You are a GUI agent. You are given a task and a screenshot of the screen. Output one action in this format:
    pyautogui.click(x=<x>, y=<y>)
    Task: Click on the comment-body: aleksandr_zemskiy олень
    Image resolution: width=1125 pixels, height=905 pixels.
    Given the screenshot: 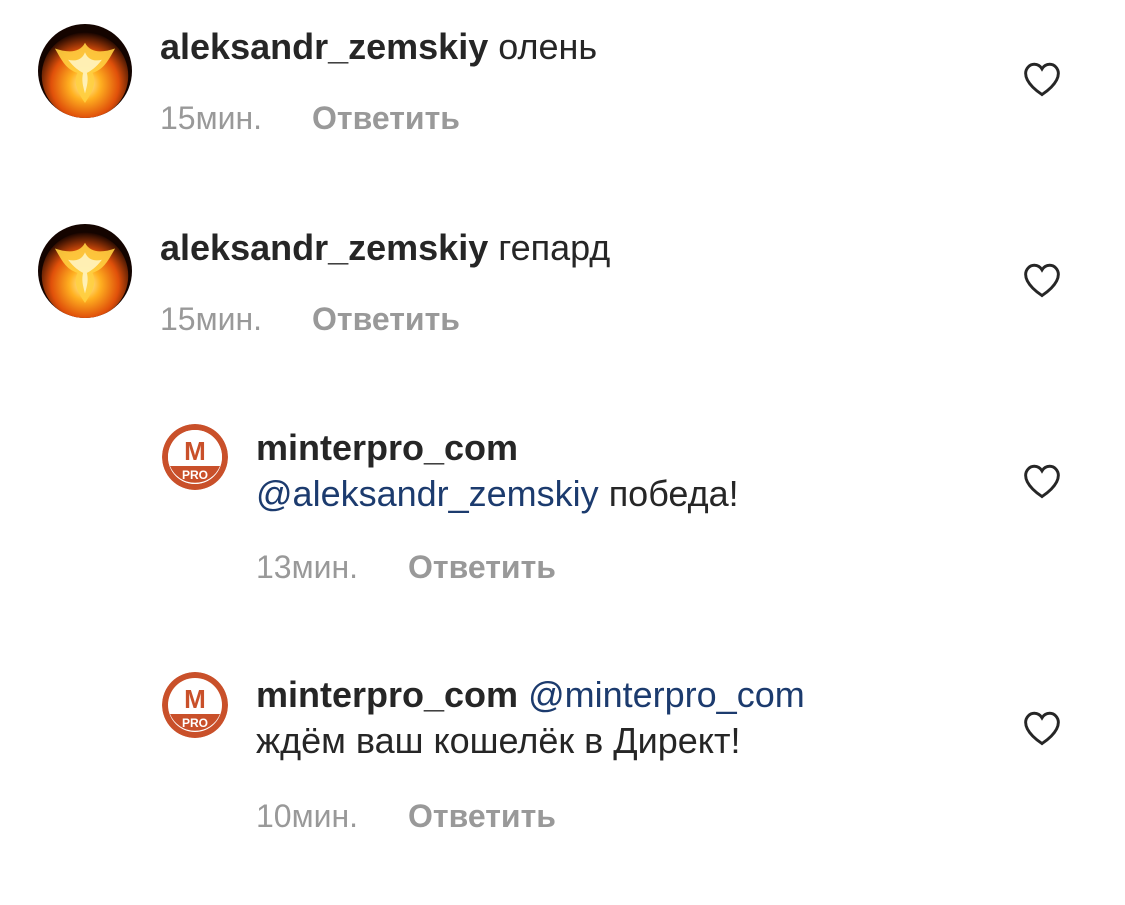 What is the action you would take?
    pyautogui.click(x=378, y=47)
    